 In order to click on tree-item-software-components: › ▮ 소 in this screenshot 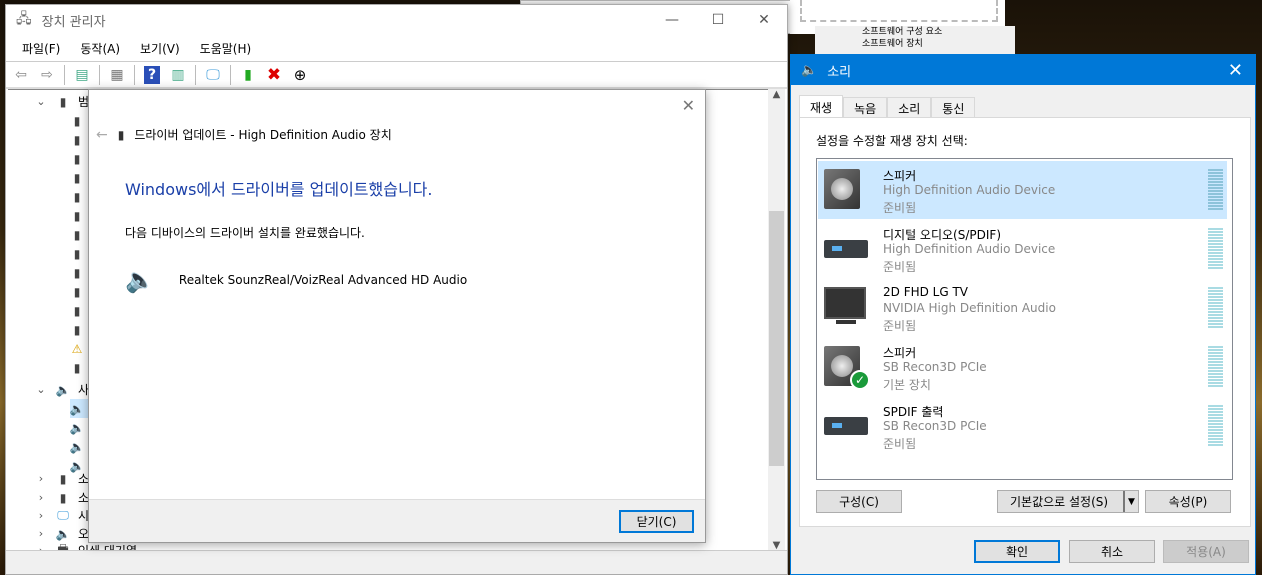, I will do `click(61, 478)`.